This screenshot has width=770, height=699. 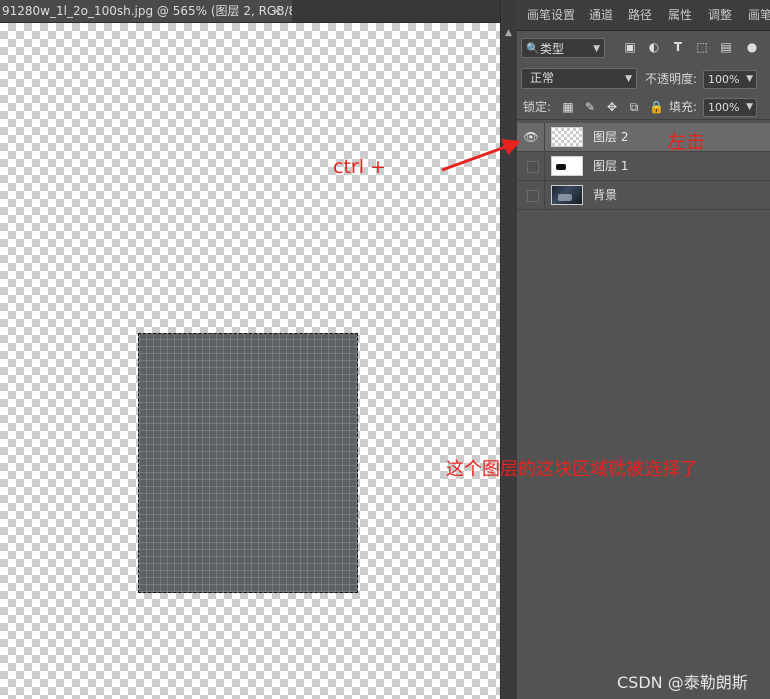 What do you see at coordinates (702, 47) in the screenshot?
I see `shape-filter-icon: ⬚` at bounding box center [702, 47].